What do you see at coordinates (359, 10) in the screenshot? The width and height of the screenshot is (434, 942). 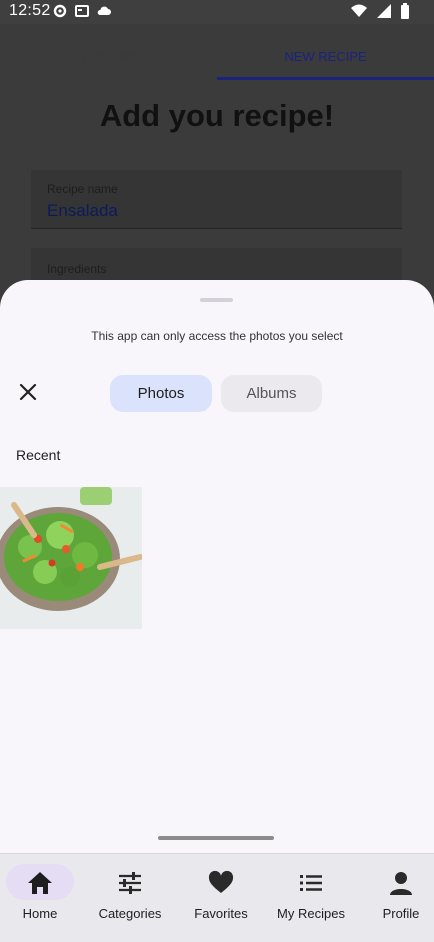 I see `wifi-icon` at bounding box center [359, 10].